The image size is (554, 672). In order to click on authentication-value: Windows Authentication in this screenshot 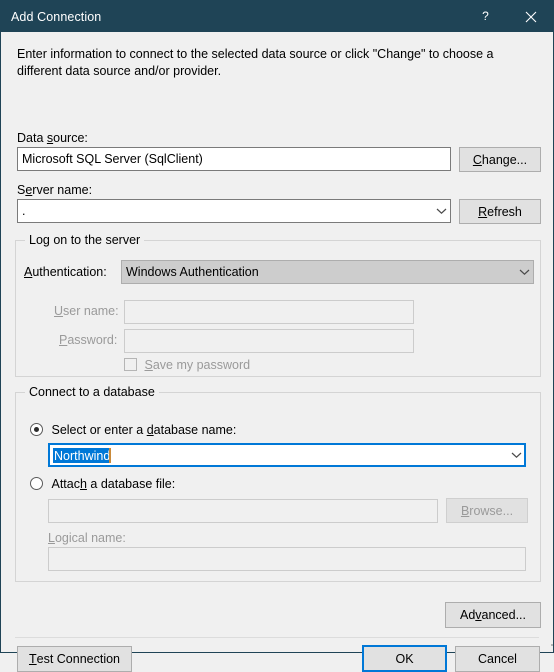, I will do `click(192, 272)`.